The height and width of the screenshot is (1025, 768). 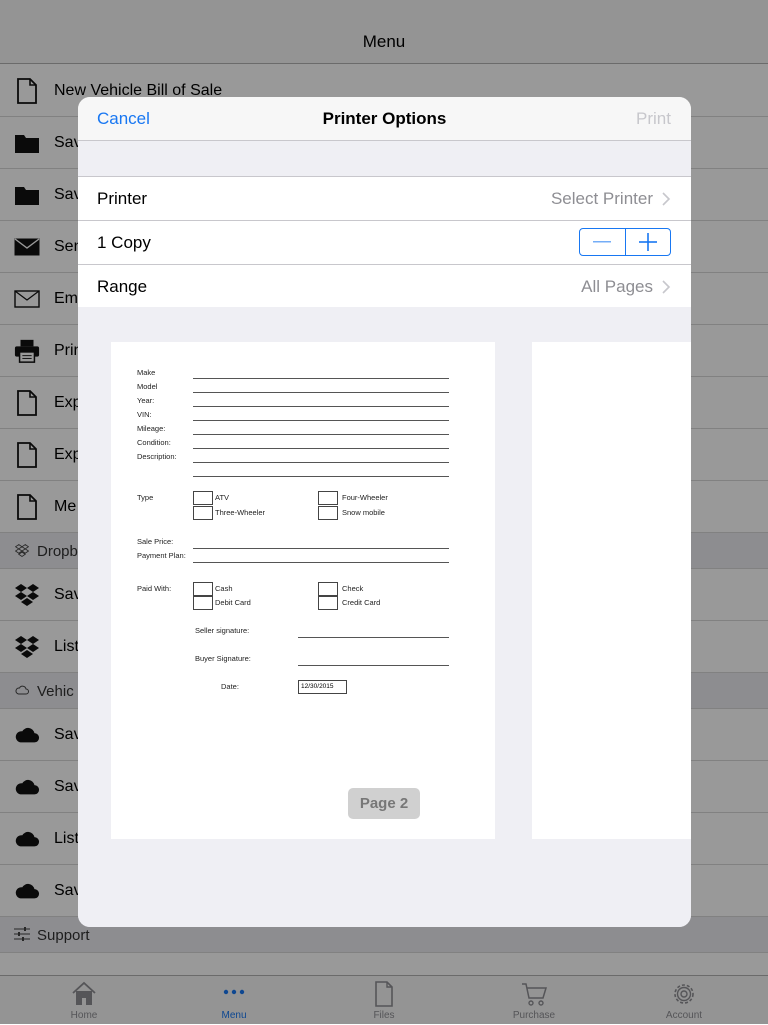 I want to click on form-field-label: Paid With:, so click(x=154, y=588).